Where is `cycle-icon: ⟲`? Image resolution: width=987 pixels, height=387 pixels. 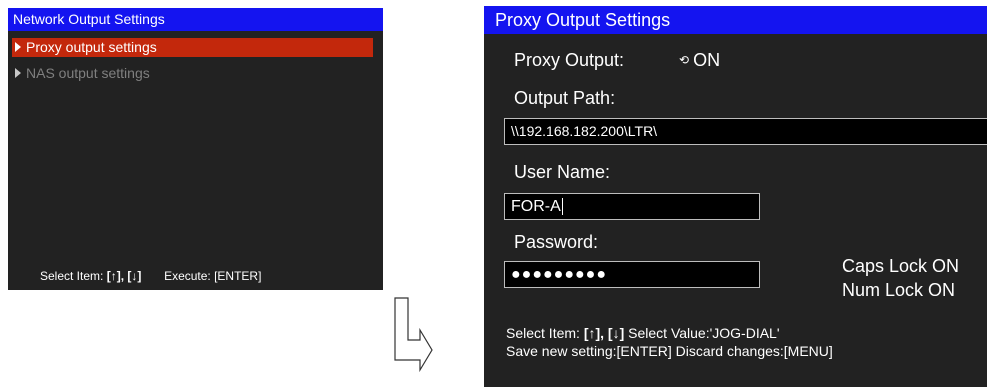 cycle-icon: ⟲ is located at coordinates (684, 60).